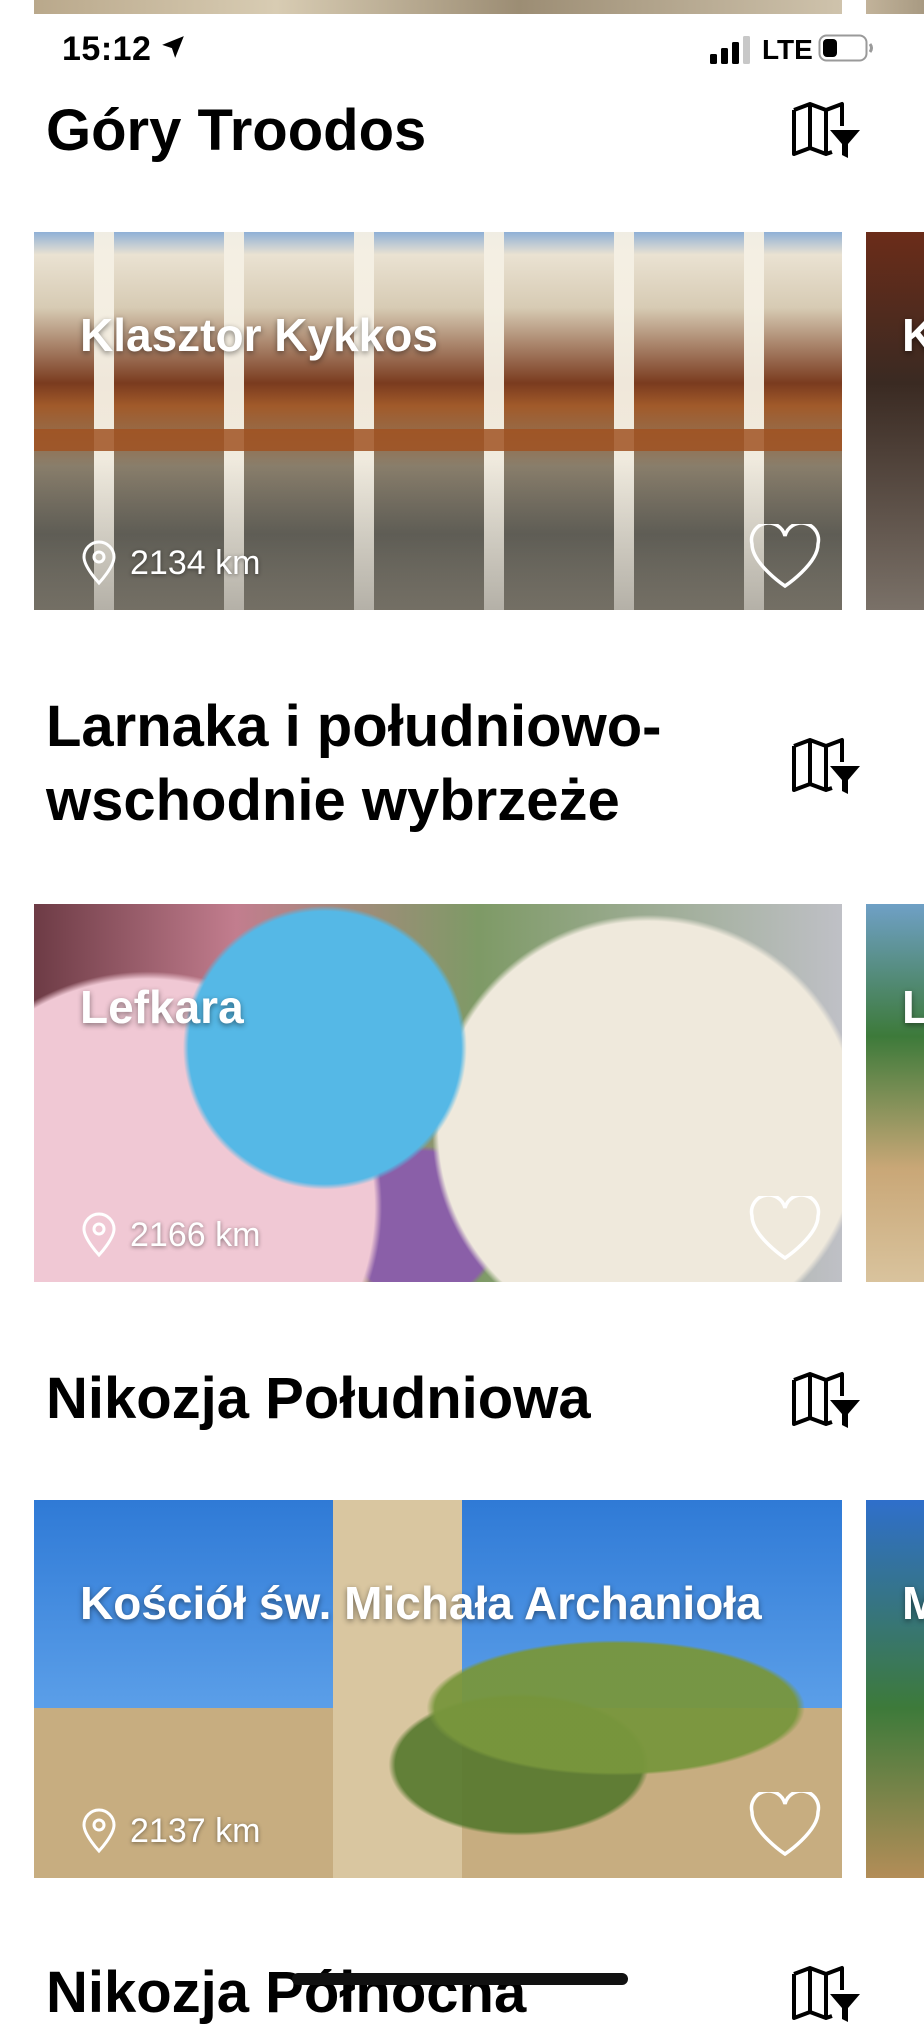 This screenshot has height=2030, width=924. What do you see at coordinates (318, 1398) in the screenshot?
I see `section-title-nikozja-poludniowa: Nikozja Południowa` at bounding box center [318, 1398].